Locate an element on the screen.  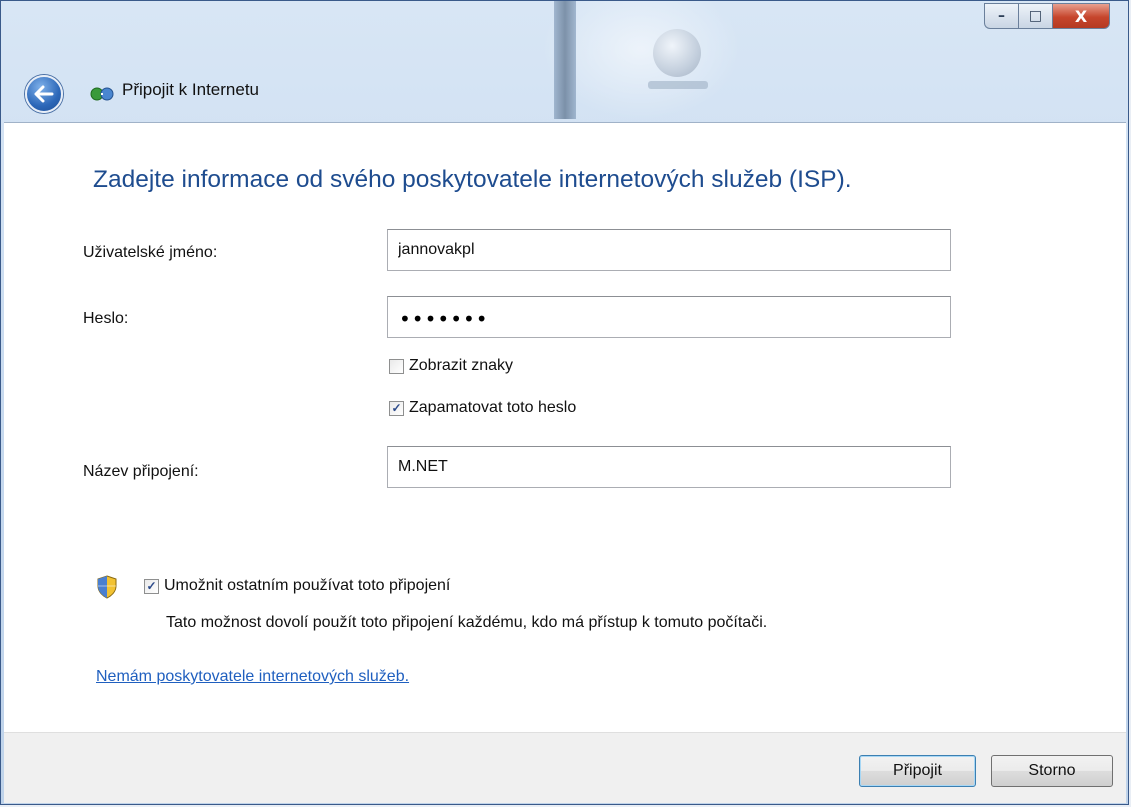
show-characters-checkbox-row: Zobrazit znaky is located at coordinates (451, 366).